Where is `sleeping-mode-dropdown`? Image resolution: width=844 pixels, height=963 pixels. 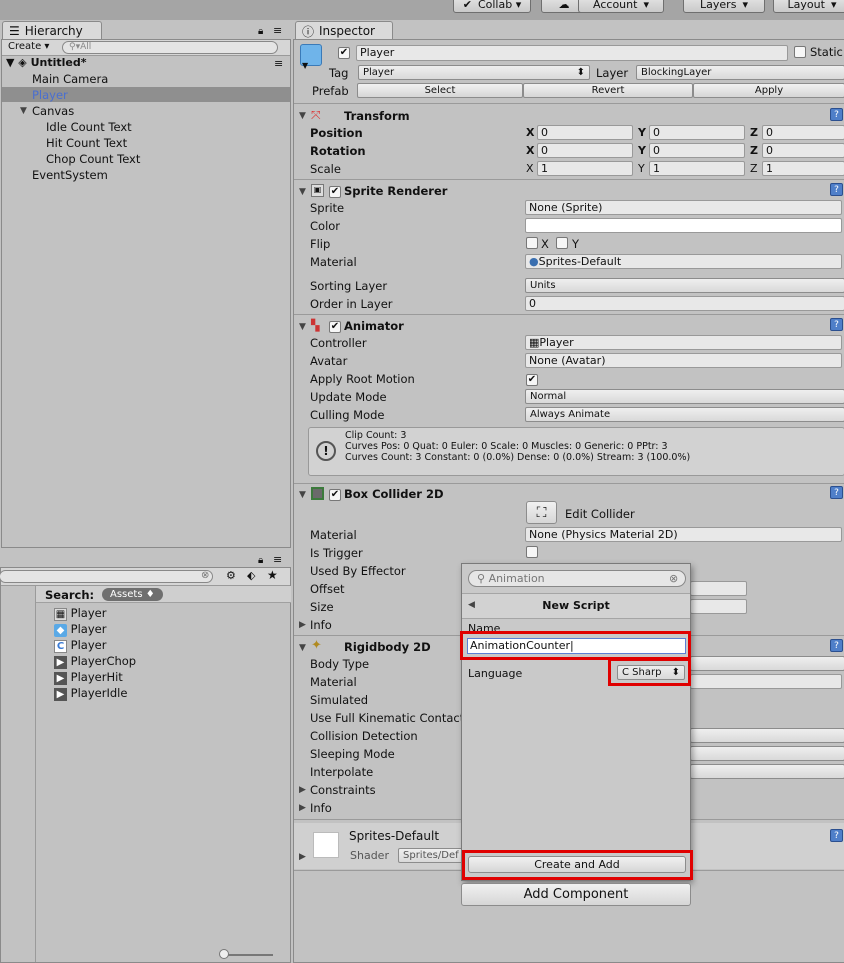
sleeping-mode-dropdown is located at coordinates (767, 753).